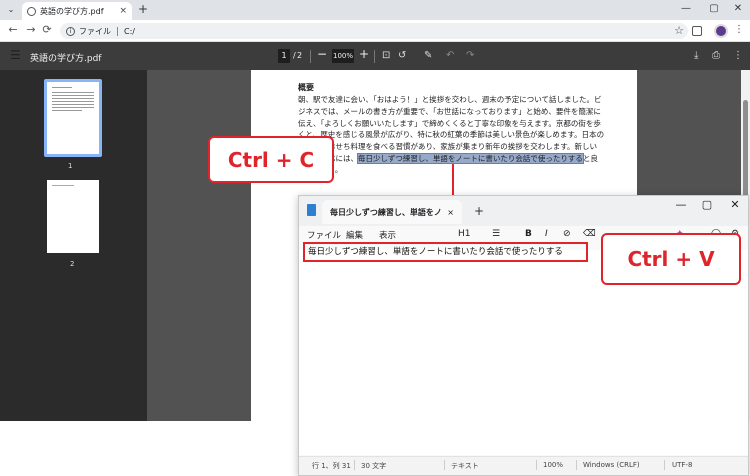 Image resolution: width=750 pixels, height=476 pixels. Describe the element at coordinates (470, 158) in the screenshot. I see `selected-text: 毎日少しずつ練習し、単語をノートに書いたり会話で使ったりする` at that location.